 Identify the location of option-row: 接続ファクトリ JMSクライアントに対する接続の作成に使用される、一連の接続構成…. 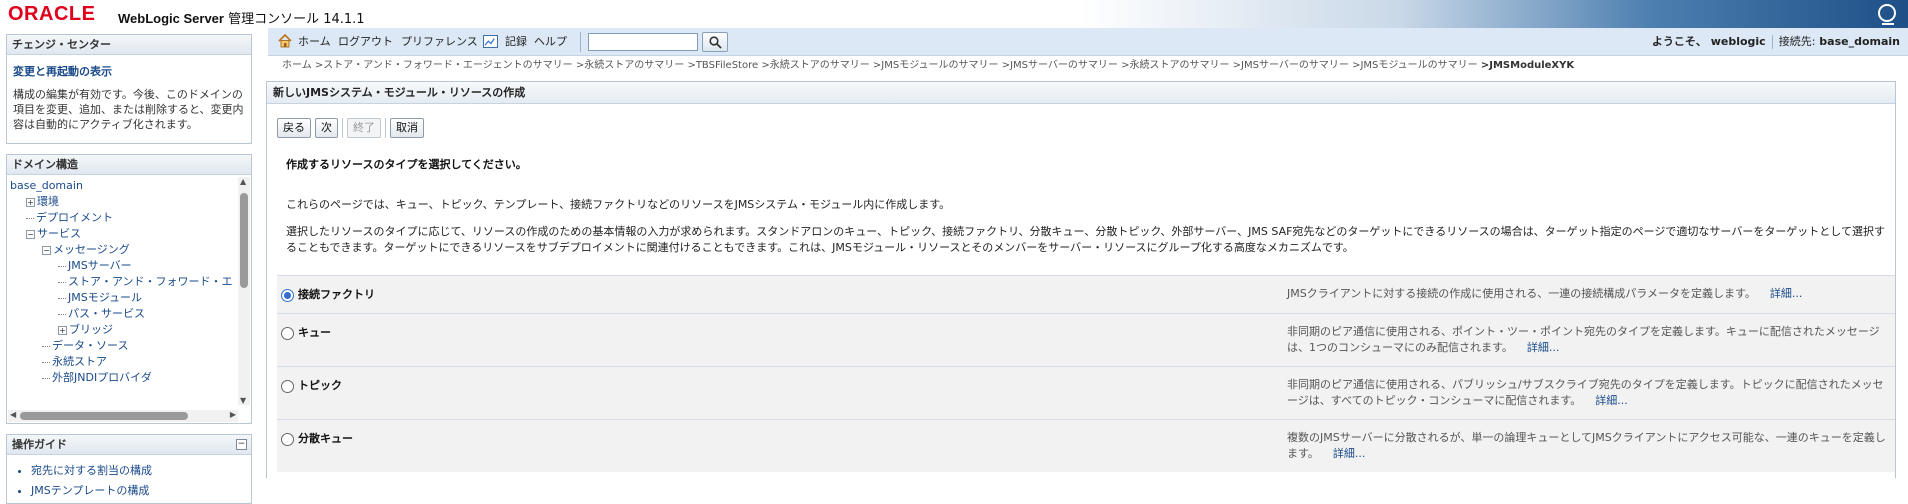
(1086, 294).